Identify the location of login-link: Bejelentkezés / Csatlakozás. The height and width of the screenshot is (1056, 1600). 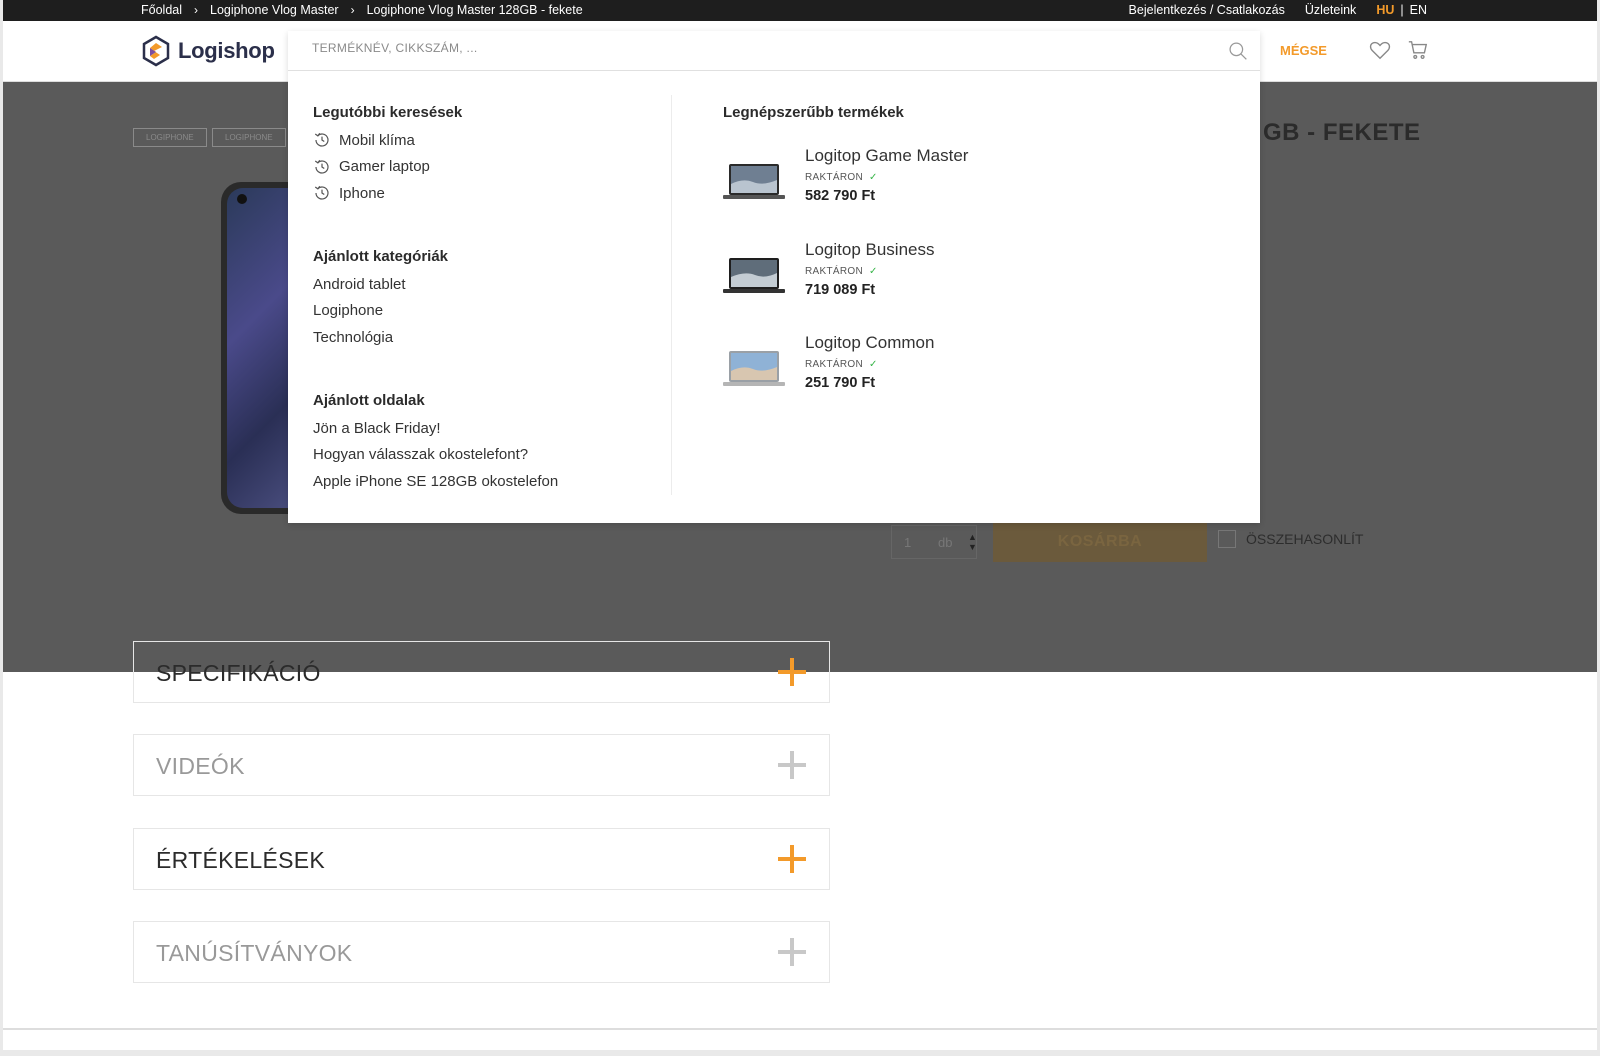
(1207, 10).